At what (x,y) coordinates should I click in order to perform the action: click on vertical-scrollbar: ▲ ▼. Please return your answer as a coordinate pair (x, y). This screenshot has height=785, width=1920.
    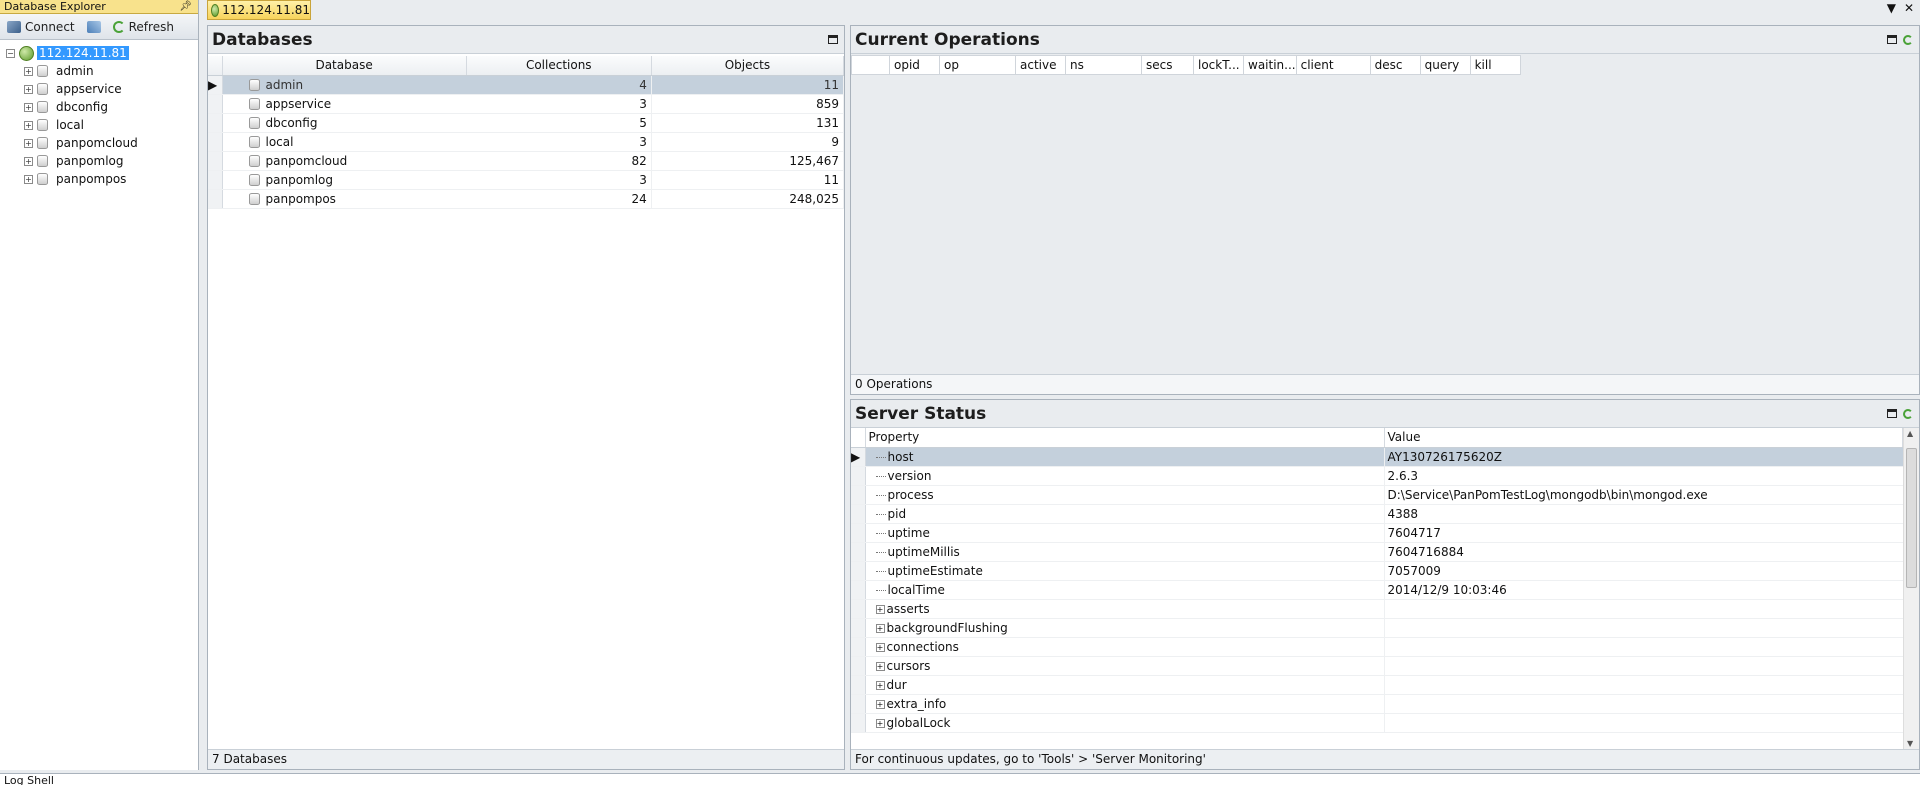
    Looking at the image, I should click on (1911, 588).